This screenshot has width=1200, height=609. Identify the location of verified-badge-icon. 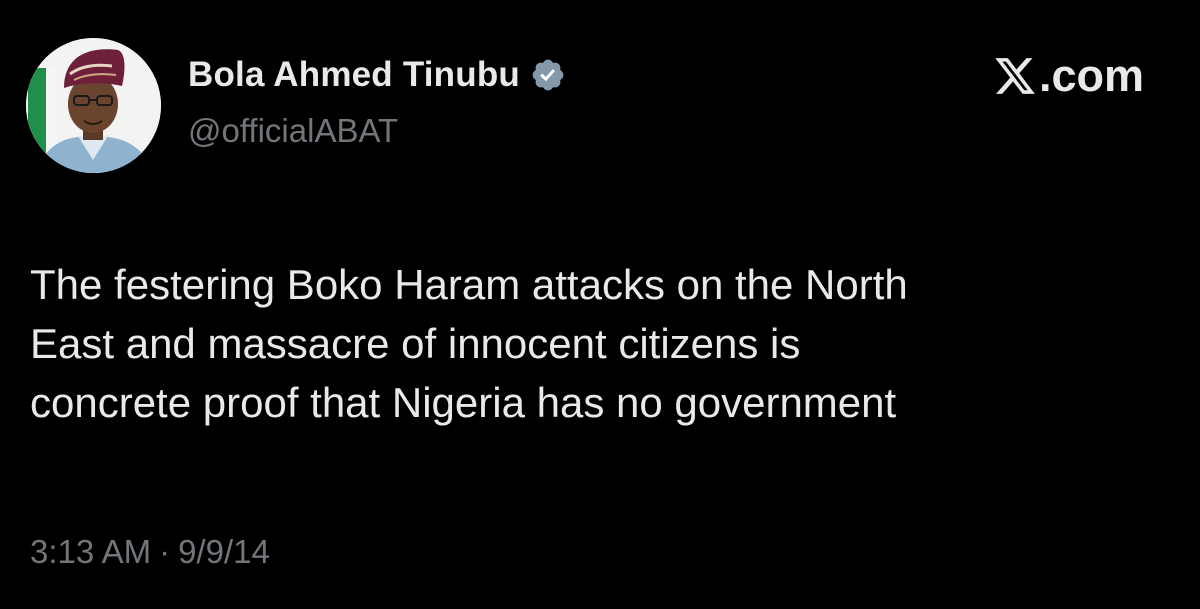
(548, 75).